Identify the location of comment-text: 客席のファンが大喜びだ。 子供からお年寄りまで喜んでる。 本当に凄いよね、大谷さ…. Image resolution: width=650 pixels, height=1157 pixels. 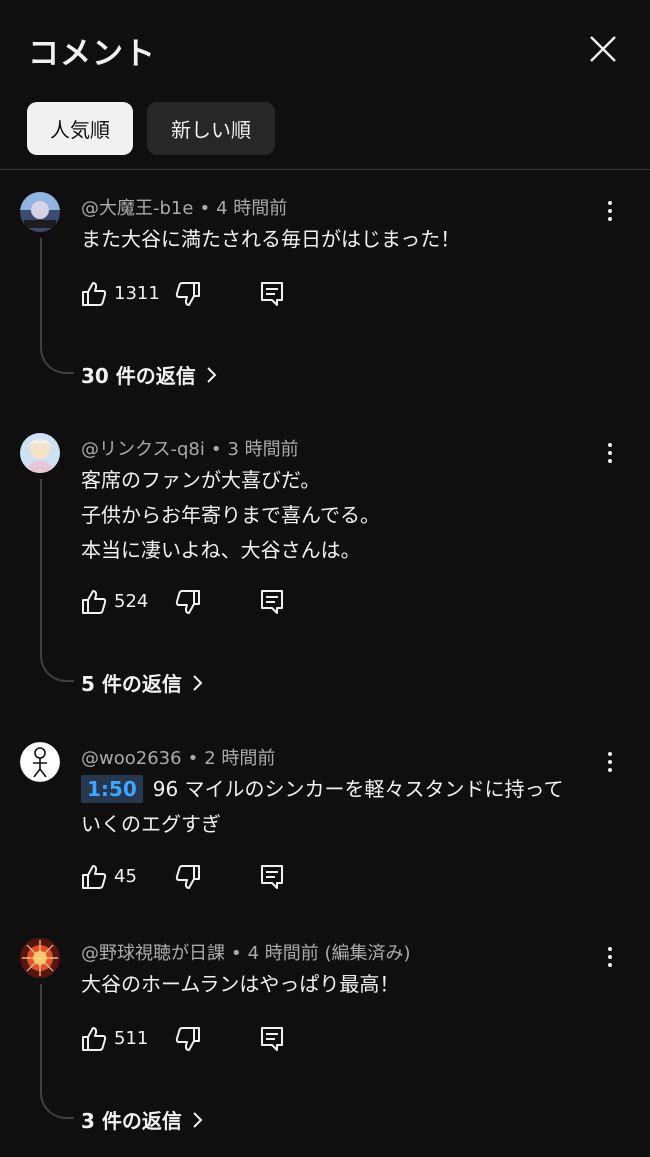
(351, 515).